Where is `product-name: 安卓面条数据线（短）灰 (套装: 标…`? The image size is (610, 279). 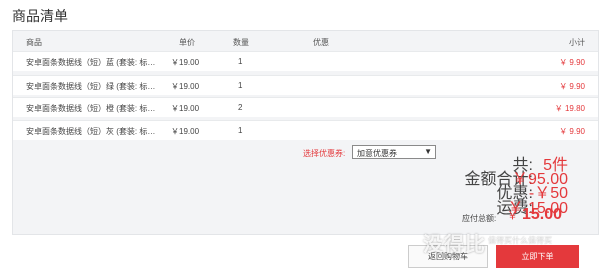 product-name: 安卓面条数据线（短）灰 (套装: 标… is located at coordinates (91, 131).